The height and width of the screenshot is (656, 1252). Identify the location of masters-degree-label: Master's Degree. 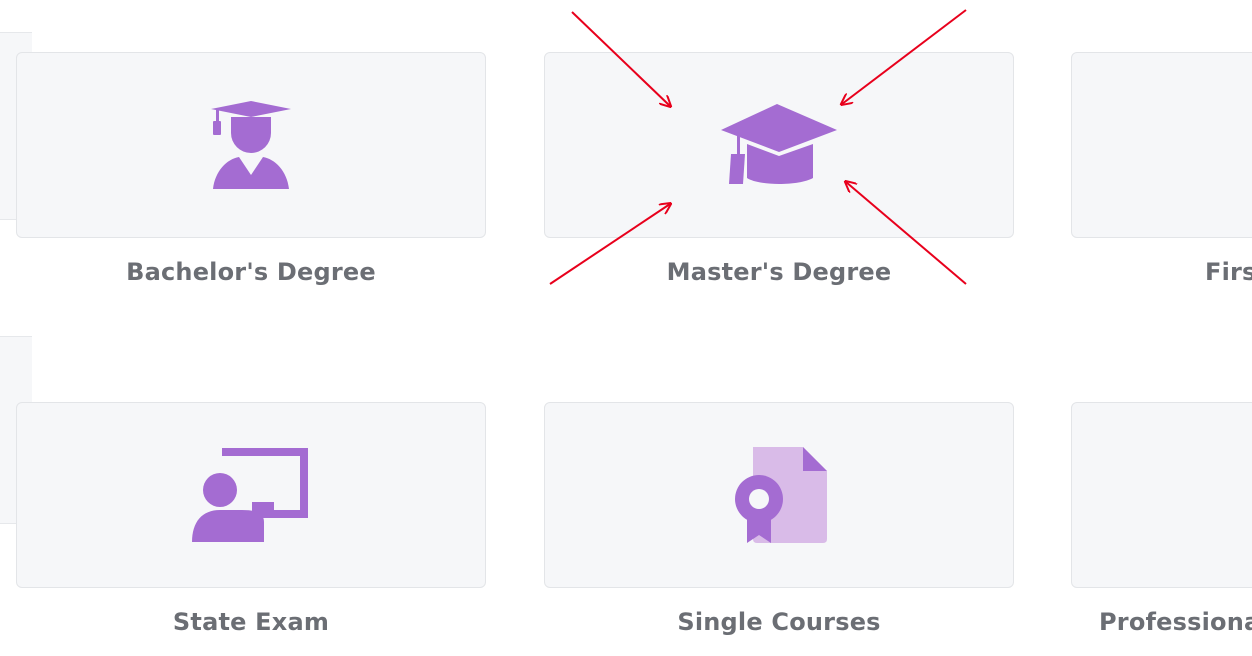
(779, 272).